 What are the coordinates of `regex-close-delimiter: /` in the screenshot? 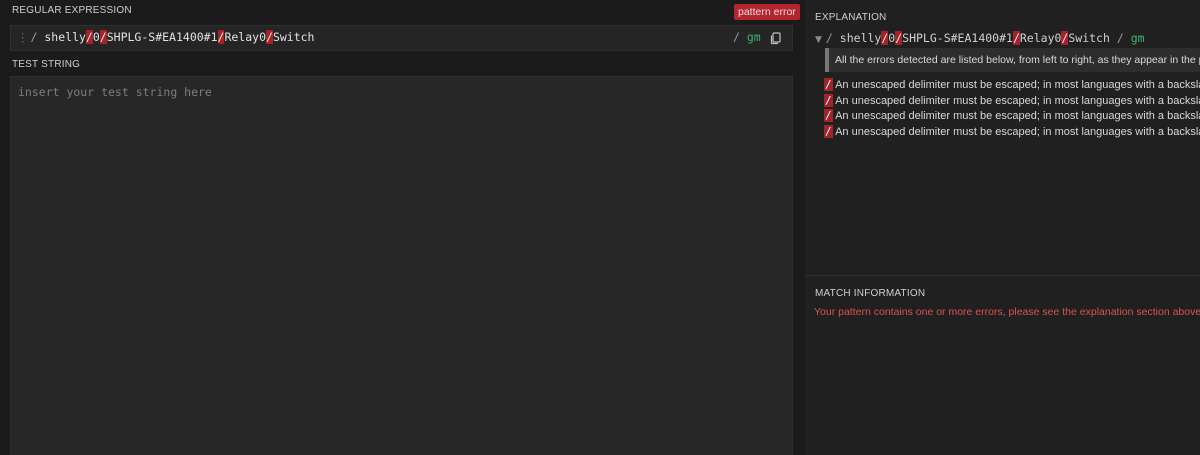 It's located at (736, 37).